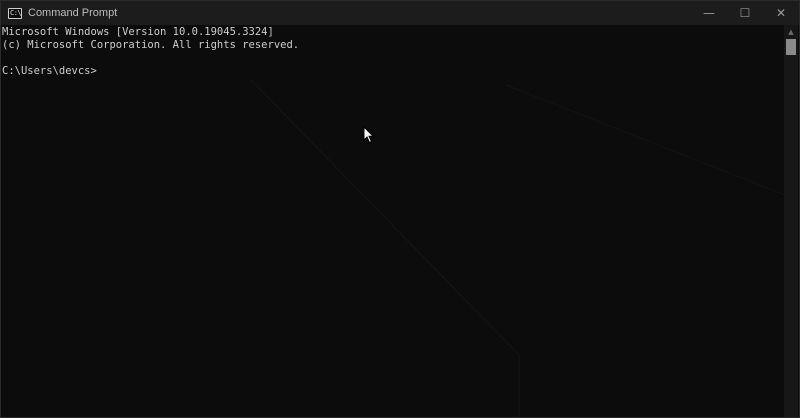  I want to click on window-title: Command Prompt, so click(73, 13).